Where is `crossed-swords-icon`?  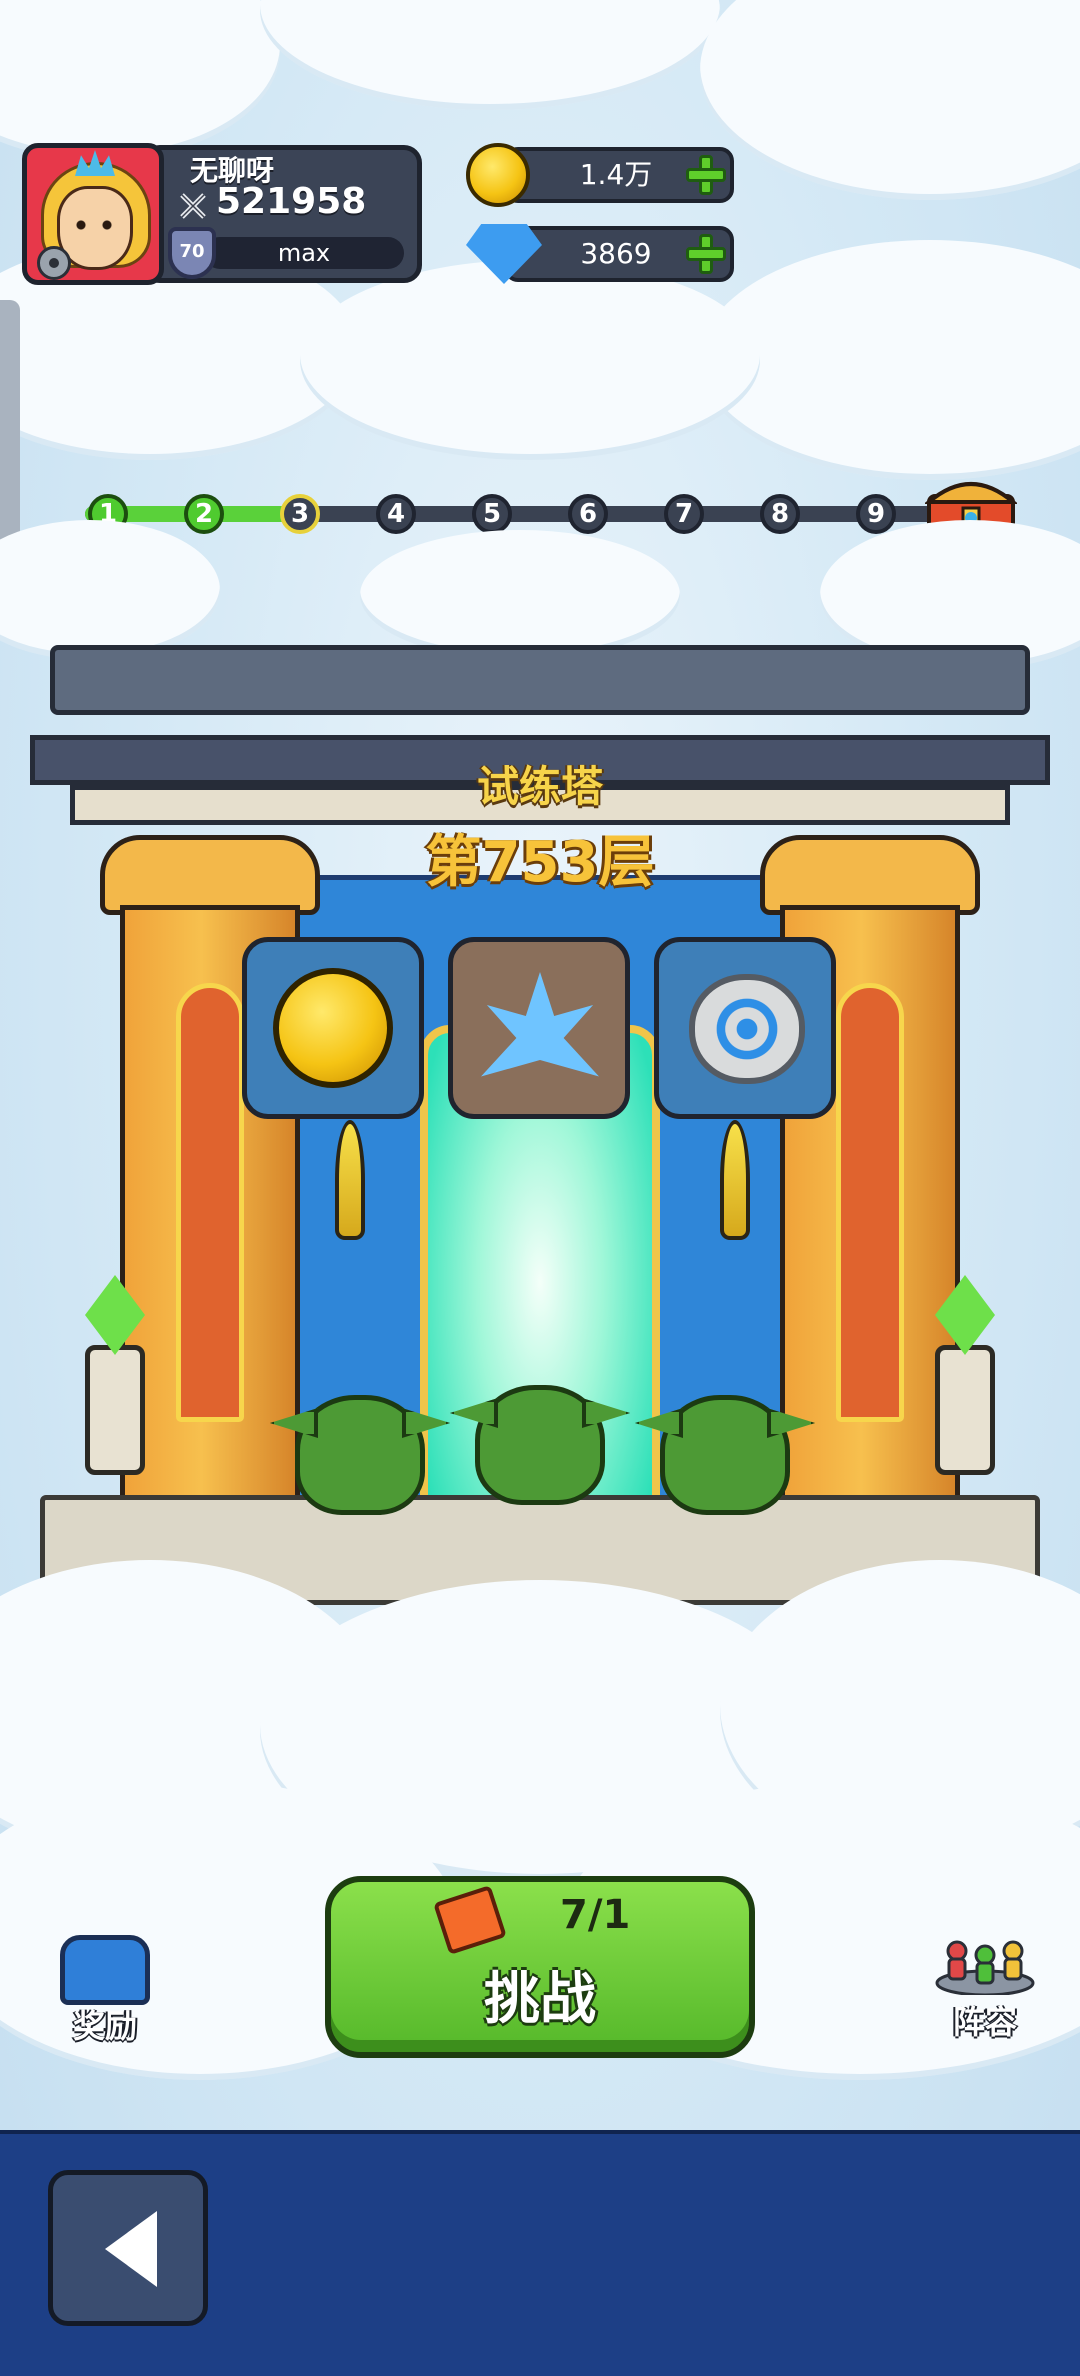 crossed-swords-icon is located at coordinates (193, 206).